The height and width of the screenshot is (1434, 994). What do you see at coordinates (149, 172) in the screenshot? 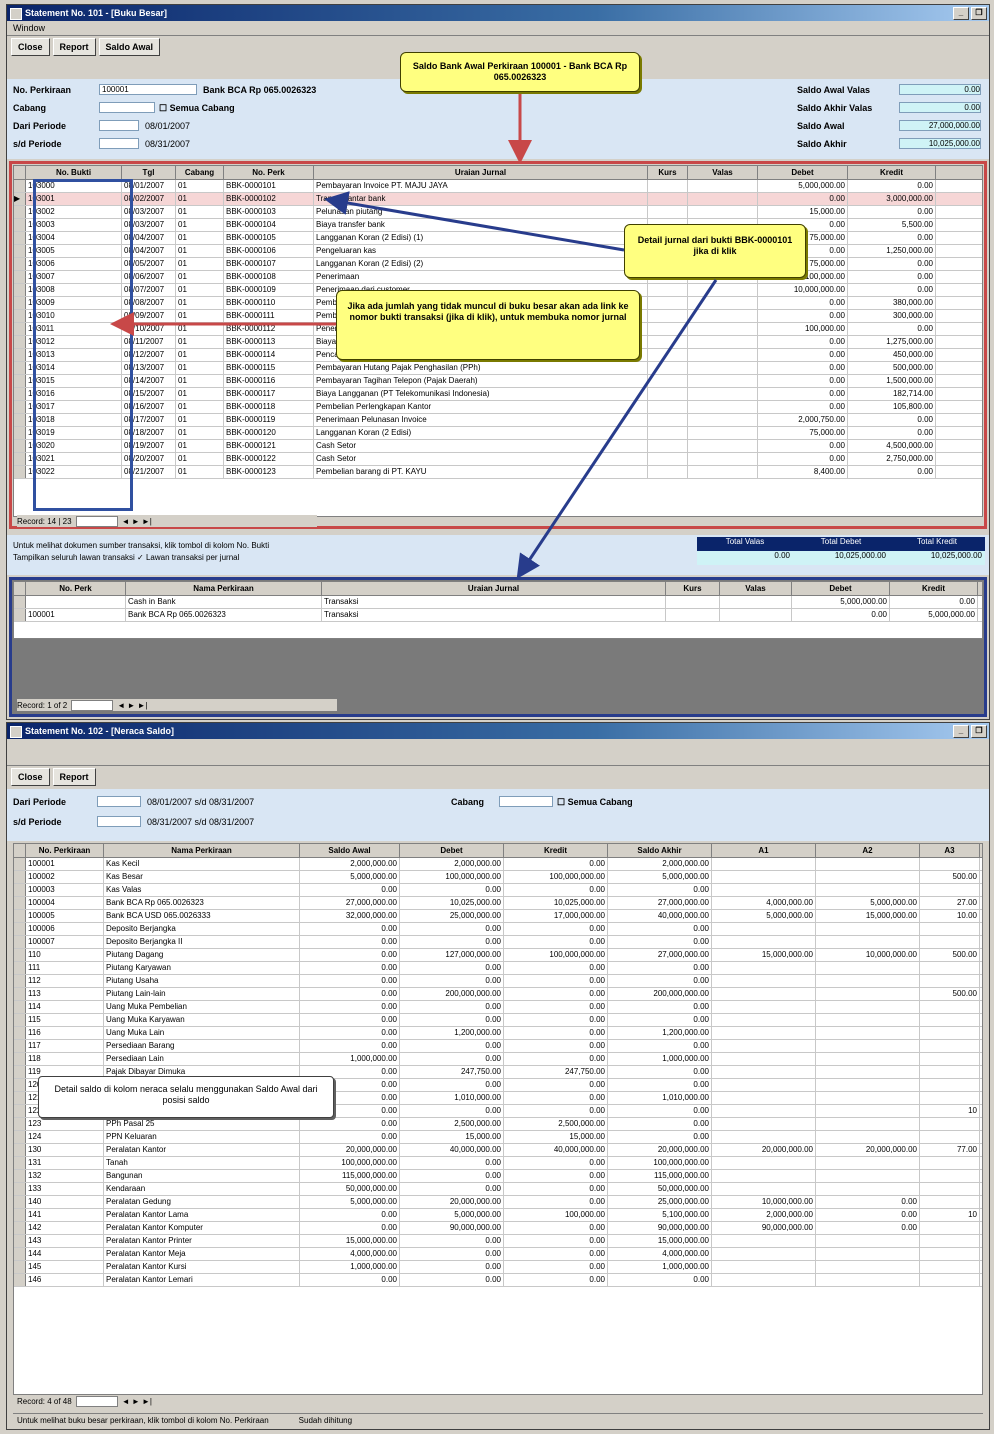
I see `column-header: Tgl` at bounding box center [149, 172].